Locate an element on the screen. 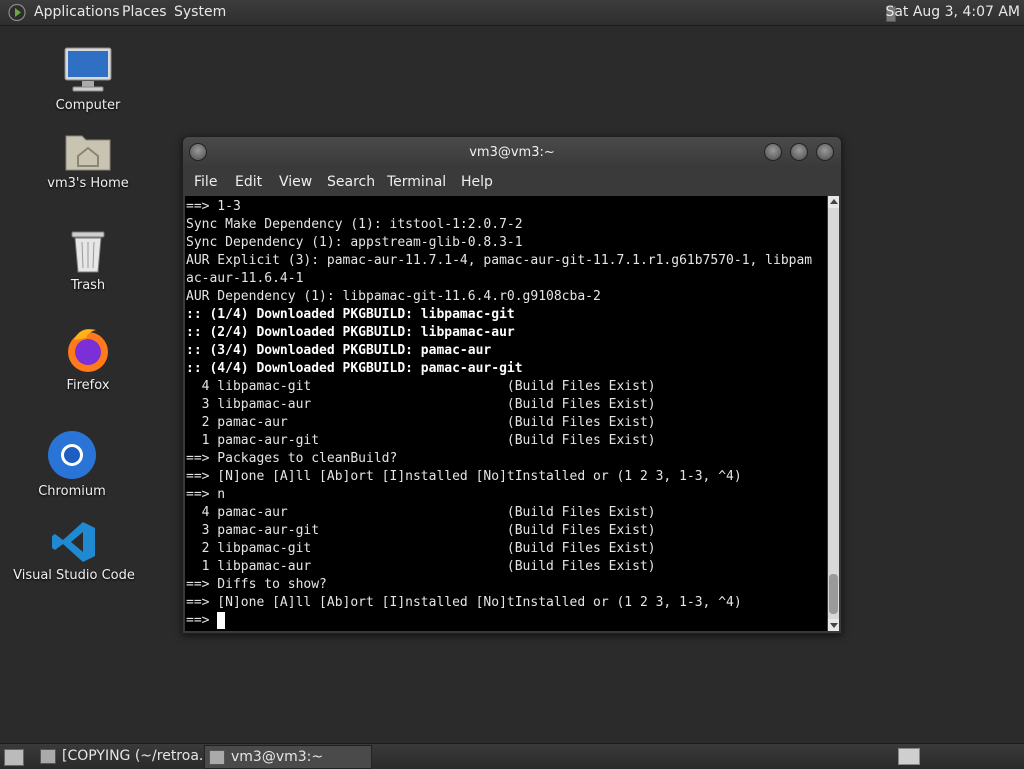  desktop-icon-vscode: Visual Studio Code is located at coordinates (74, 551).